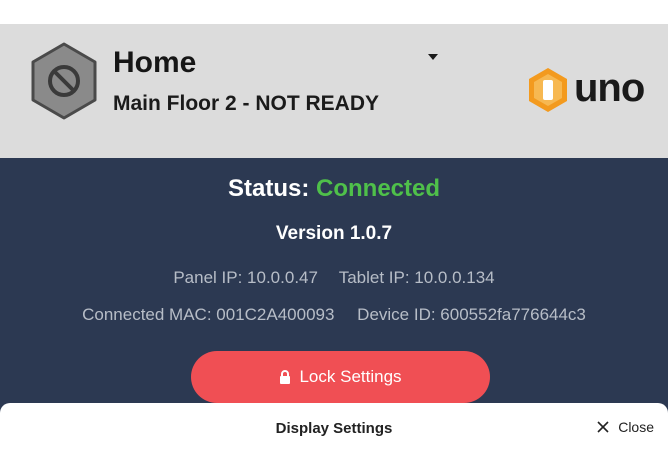 This screenshot has width=668, height=453. I want to click on room-status-subtitle: Main Floor 2 - NOT READY, so click(246, 103).